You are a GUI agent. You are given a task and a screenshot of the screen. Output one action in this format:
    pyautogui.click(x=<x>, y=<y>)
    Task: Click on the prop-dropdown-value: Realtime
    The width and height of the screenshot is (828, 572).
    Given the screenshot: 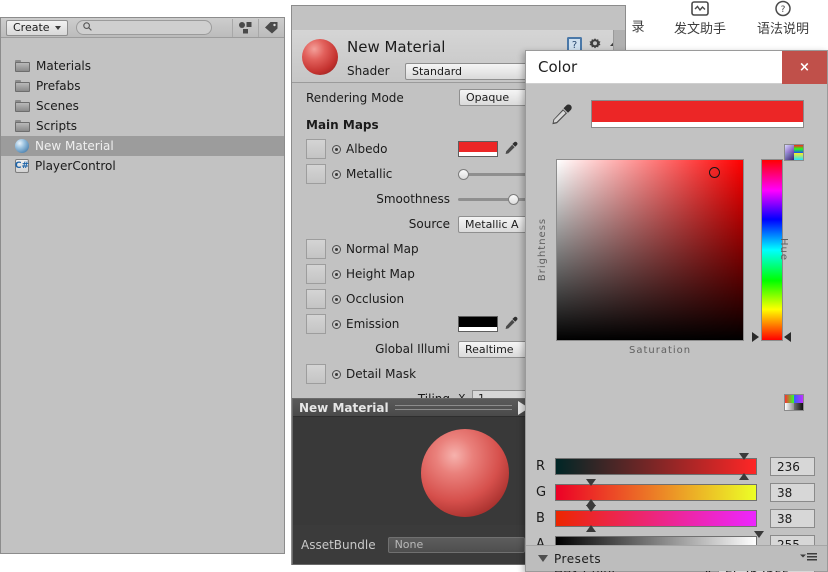 What is the action you would take?
    pyautogui.click(x=489, y=349)
    